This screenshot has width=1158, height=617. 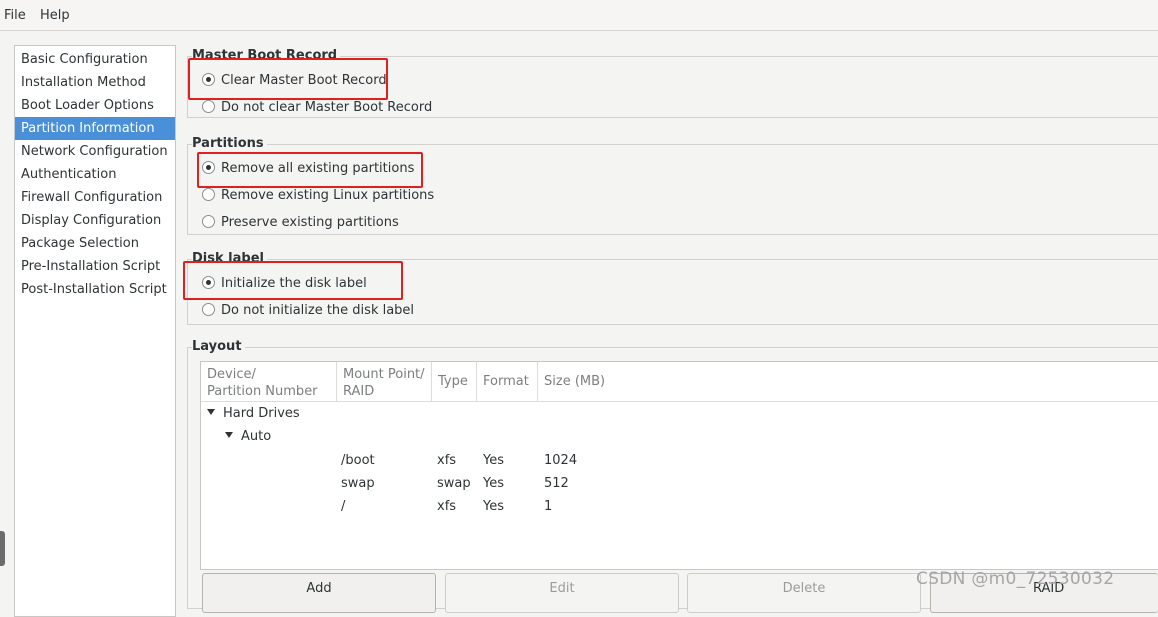 I want to click on tree-row-hard-drives: Hard Drives, so click(x=253, y=414).